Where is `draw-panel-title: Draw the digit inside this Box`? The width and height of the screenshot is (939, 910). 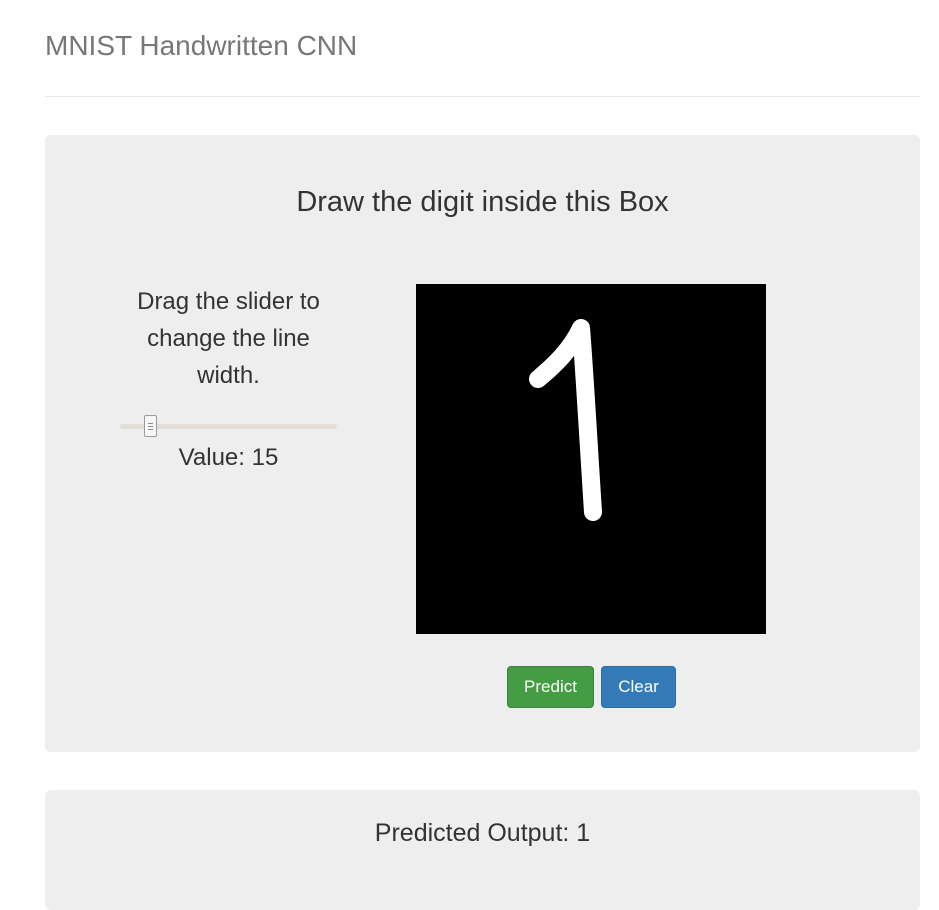
draw-panel-title: Draw the digit inside this Box is located at coordinates (482, 202).